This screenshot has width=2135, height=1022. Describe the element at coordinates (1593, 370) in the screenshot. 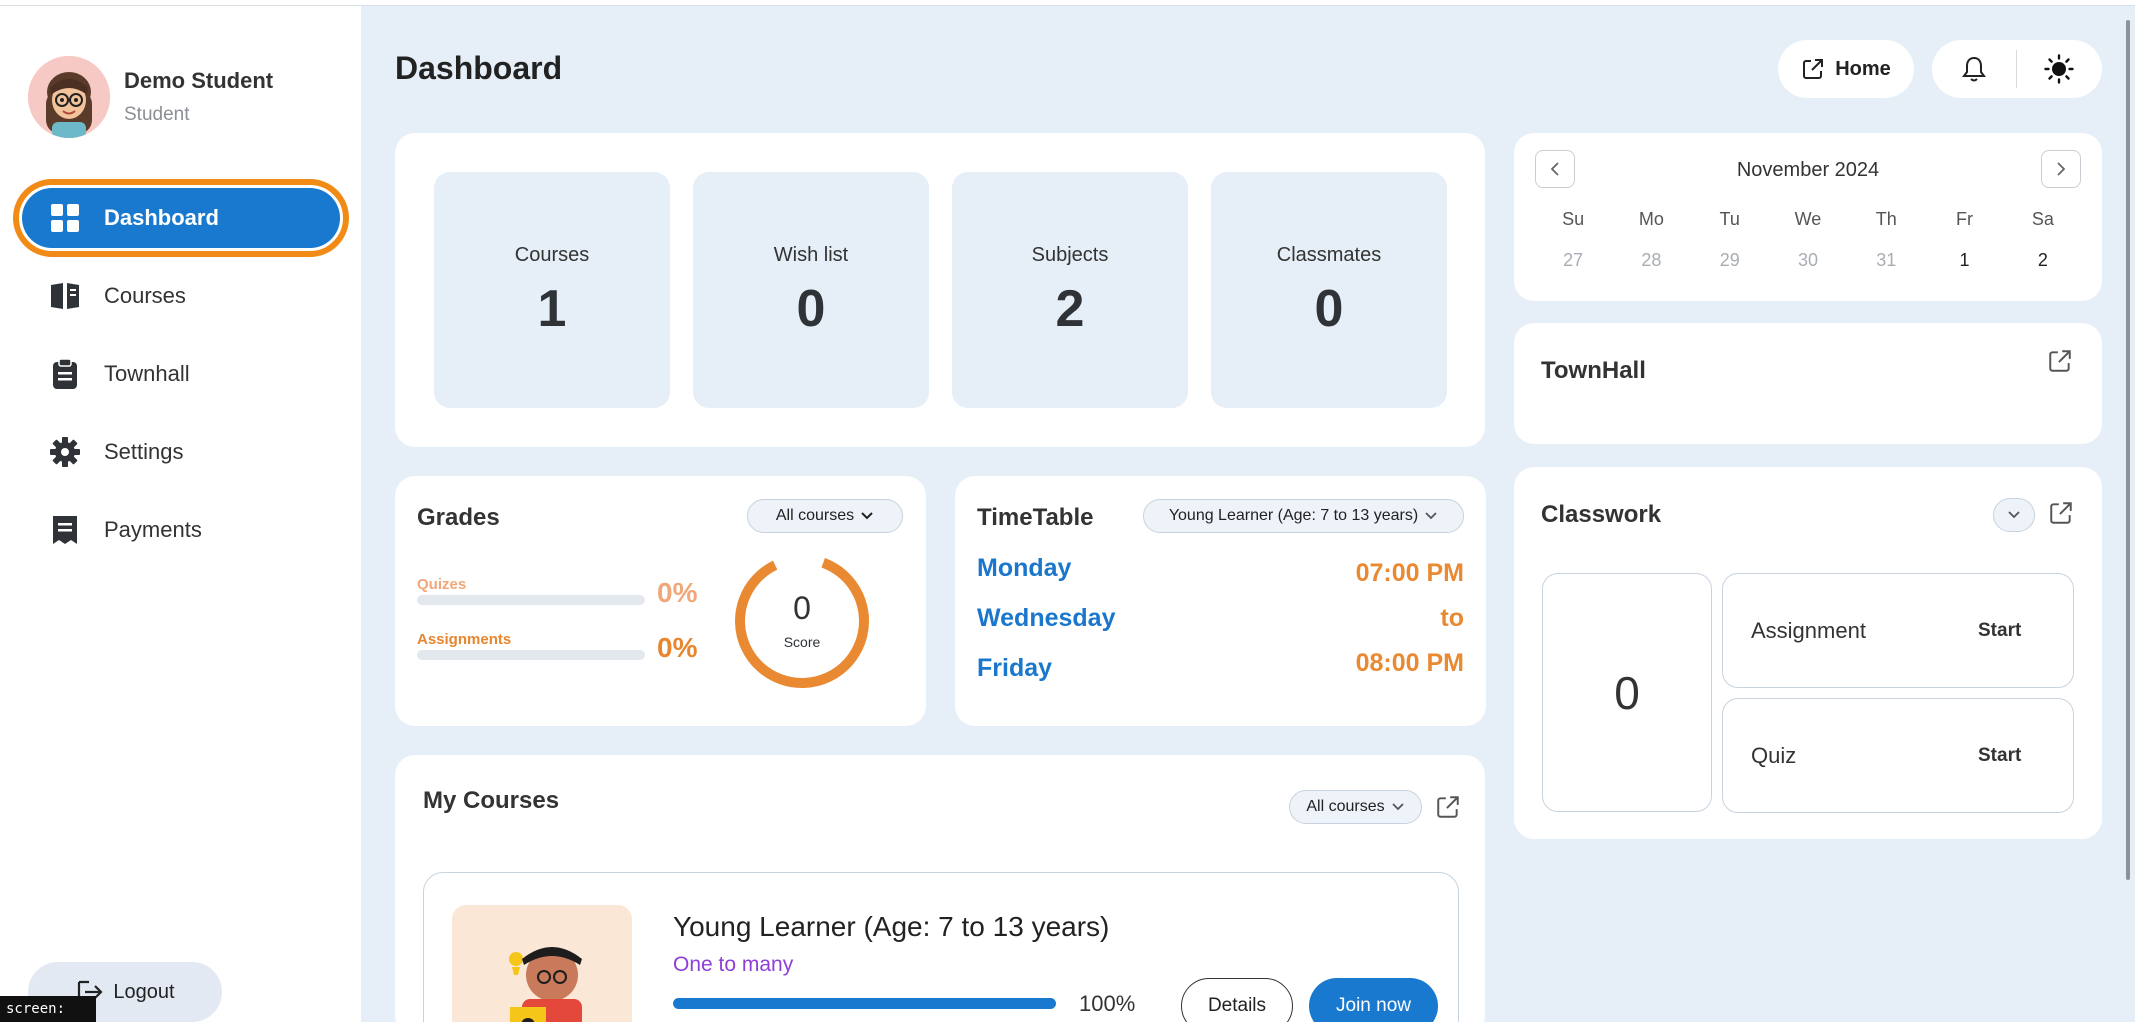

I see `townhall-title: TownHall` at that location.